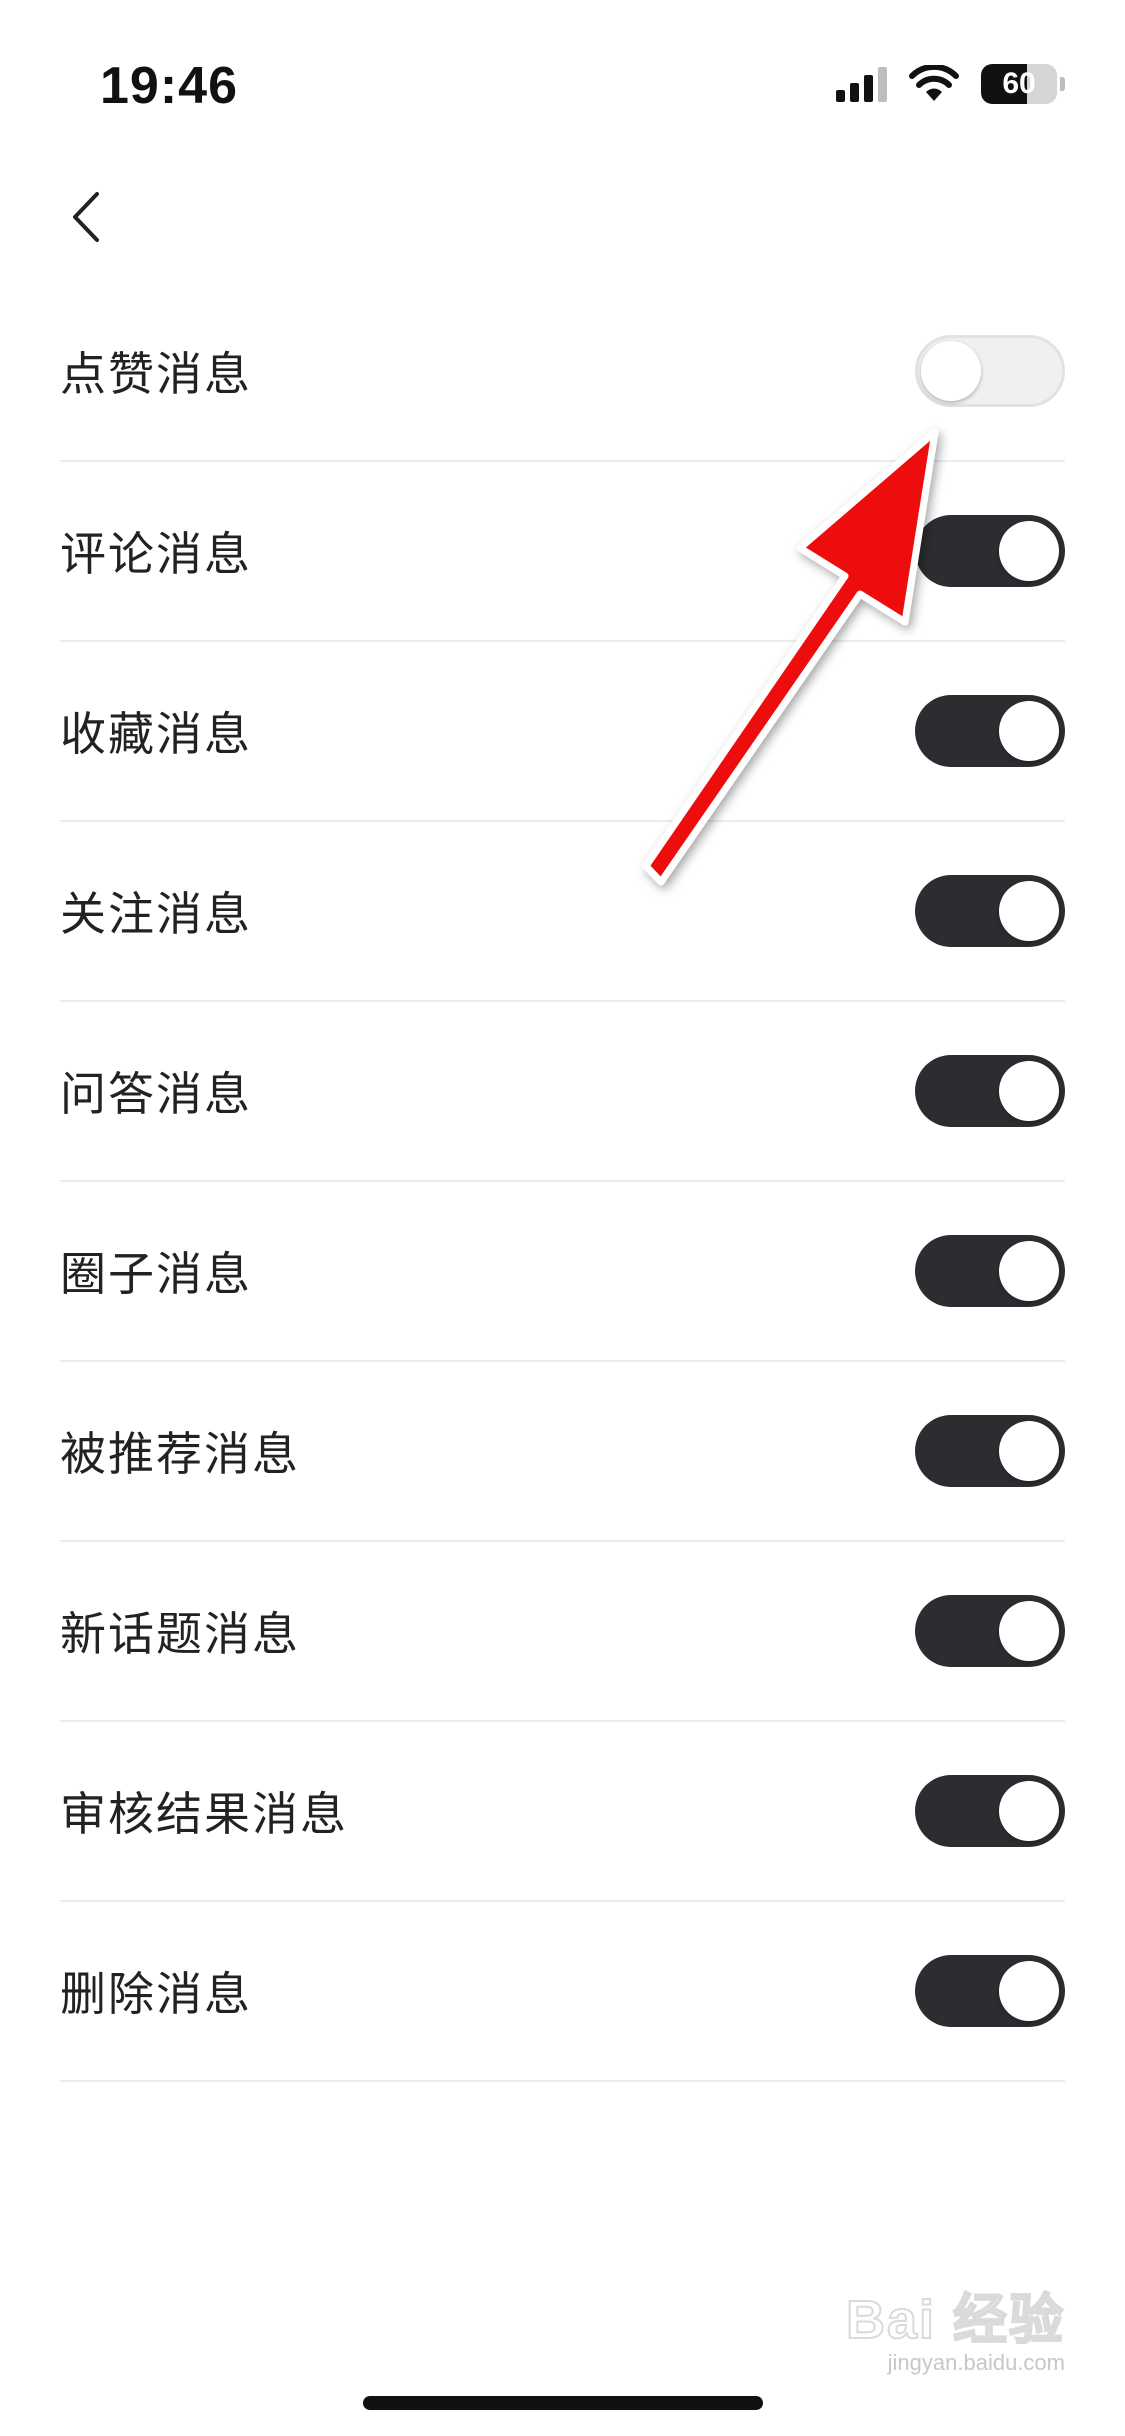 The image size is (1125, 2436). What do you see at coordinates (156, 914) in the screenshot?
I see `setting-label: 关注消息` at bounding box center [156, 914].